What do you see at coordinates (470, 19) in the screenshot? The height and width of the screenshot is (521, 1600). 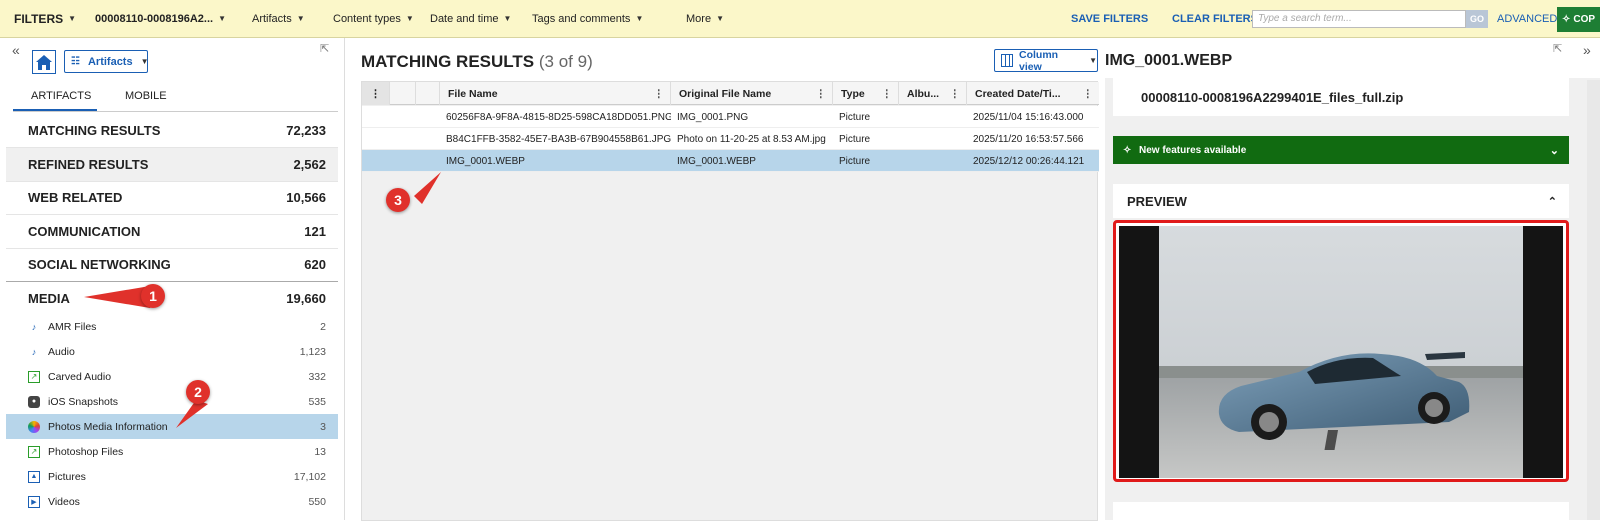 I see `date-time-filter: Date and time ▼` at bounding box center [470, 19].